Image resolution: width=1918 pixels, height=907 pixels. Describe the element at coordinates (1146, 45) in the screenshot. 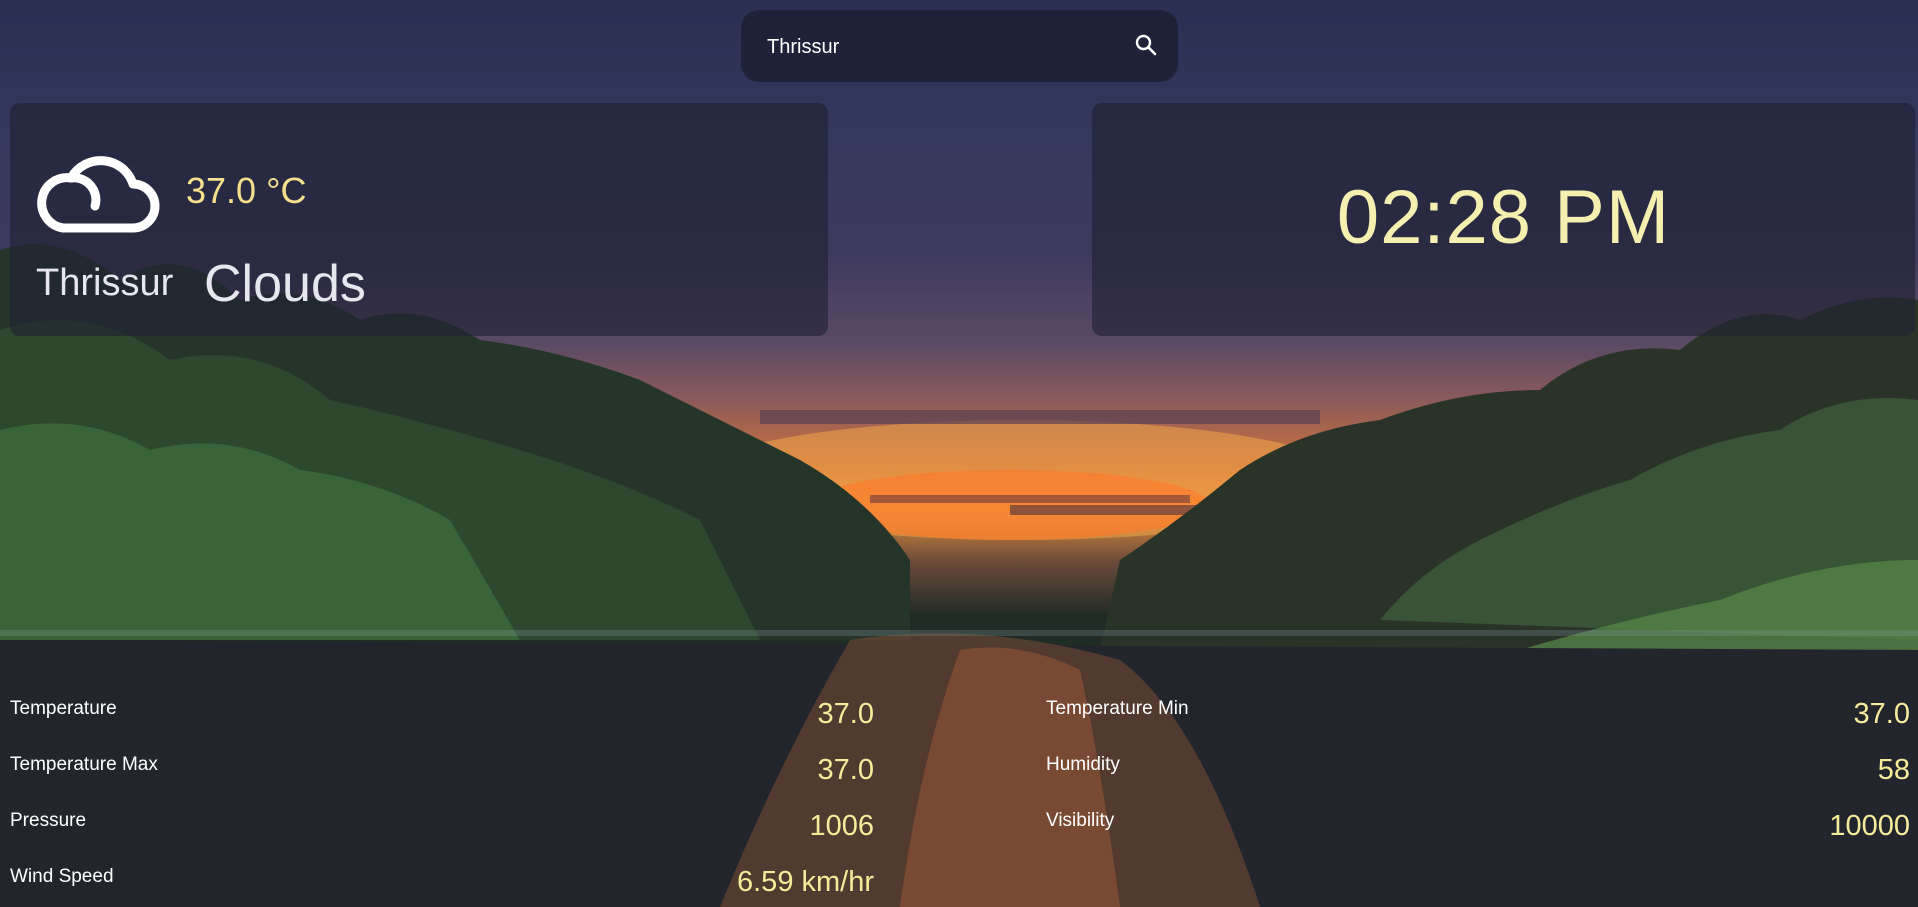

I see `search-icon` at that location.